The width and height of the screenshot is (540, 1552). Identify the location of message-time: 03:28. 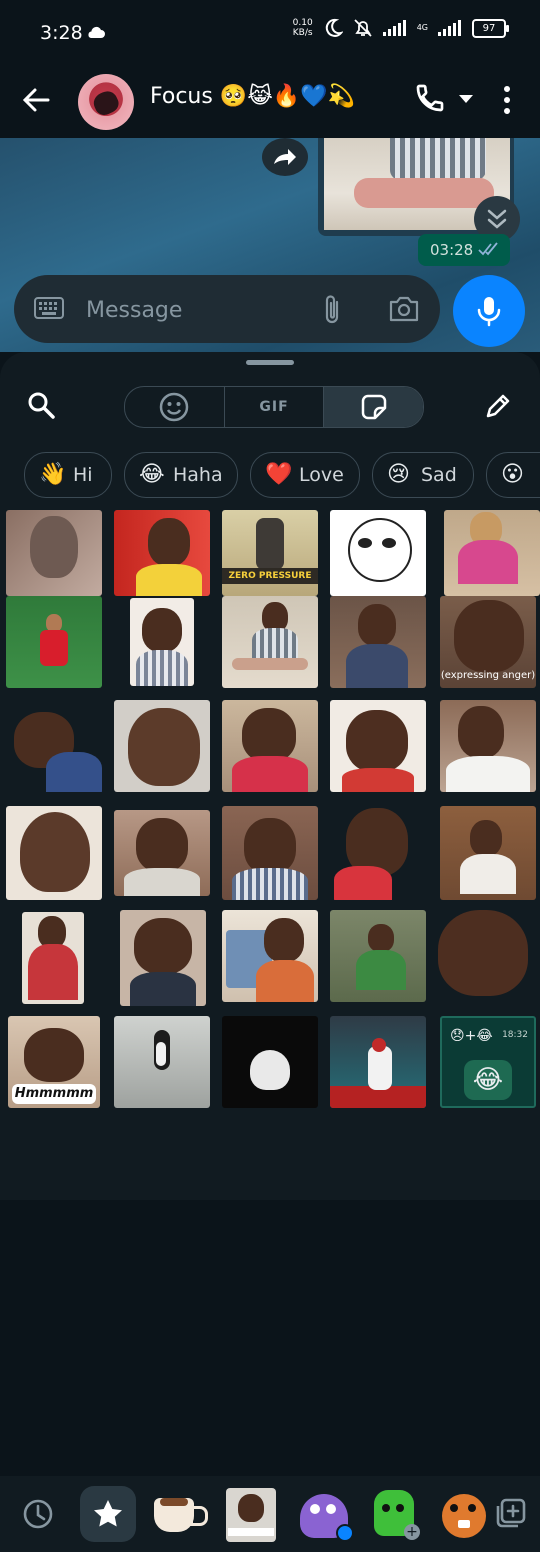
(452, 250).